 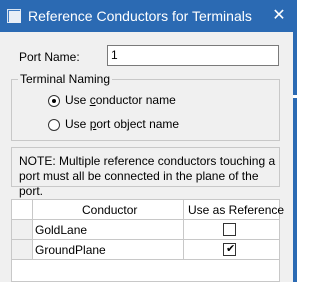 What do you see at coordinates (140, 16) in the screenshot?
I see `window-title: Reference Conductors for Terminals` at bounding box center [140, 16].